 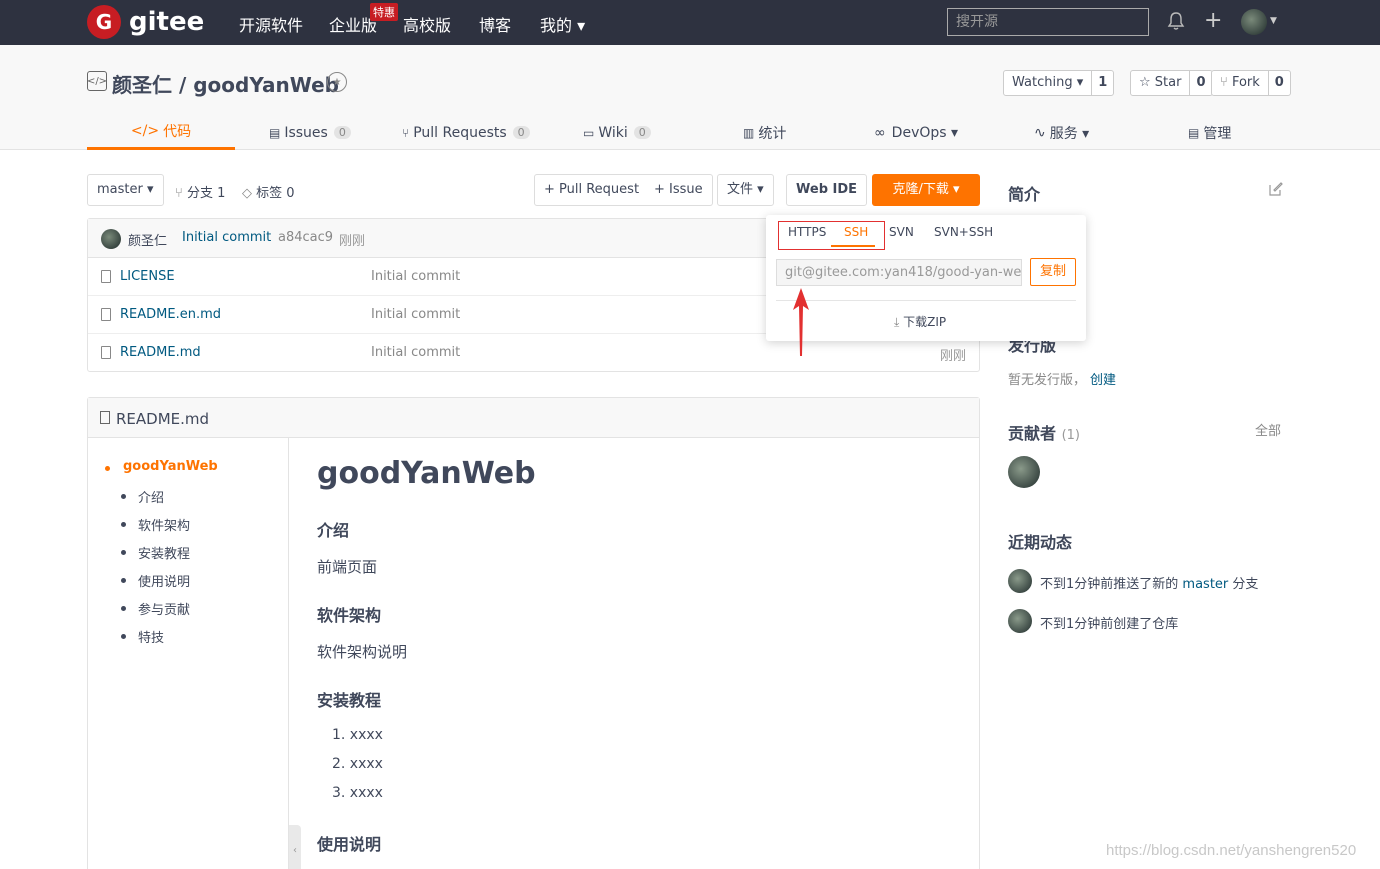 What do you see at coordinates (679, 190) in the screenshot?
I see `new-issue-button: + Issue` at bounding box center [679, 190].